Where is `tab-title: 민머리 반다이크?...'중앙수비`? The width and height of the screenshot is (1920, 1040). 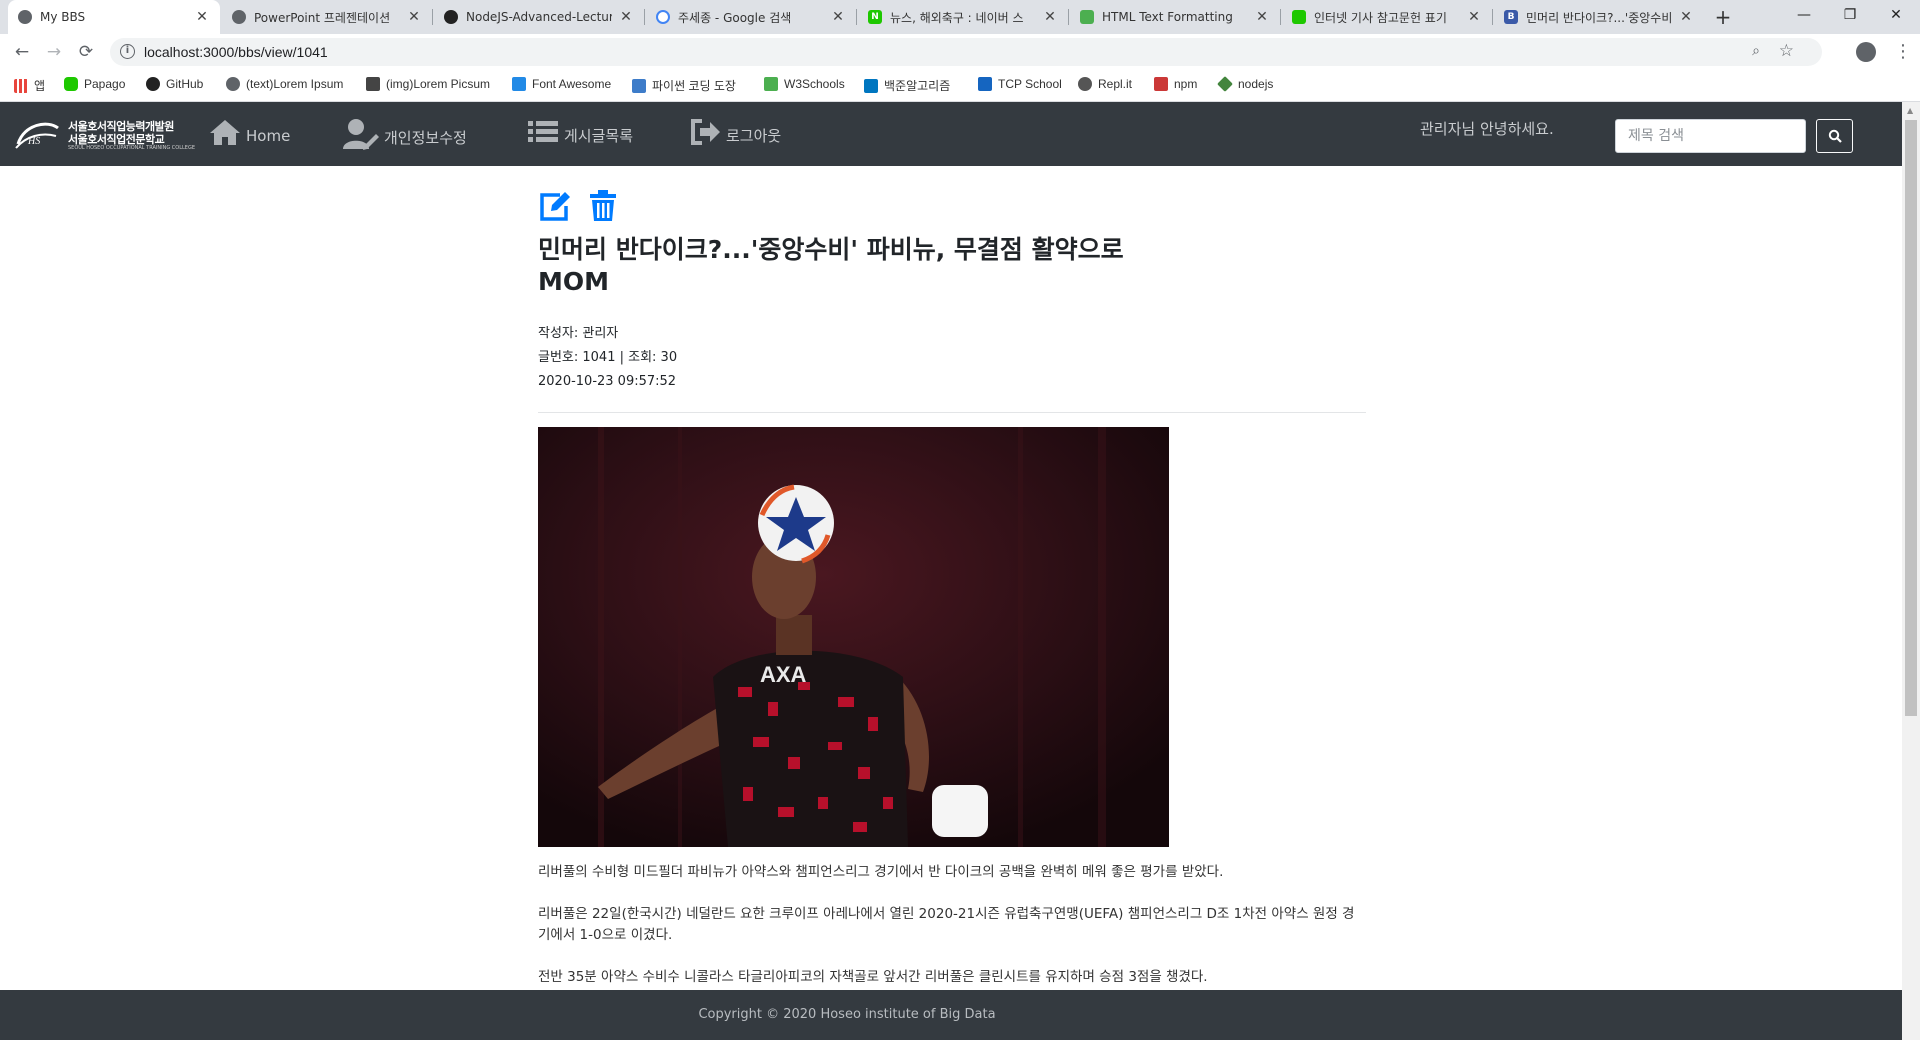 tab-title: 민머리 반다이크?...'중앙수비 is located at coordinates (1599, 17).